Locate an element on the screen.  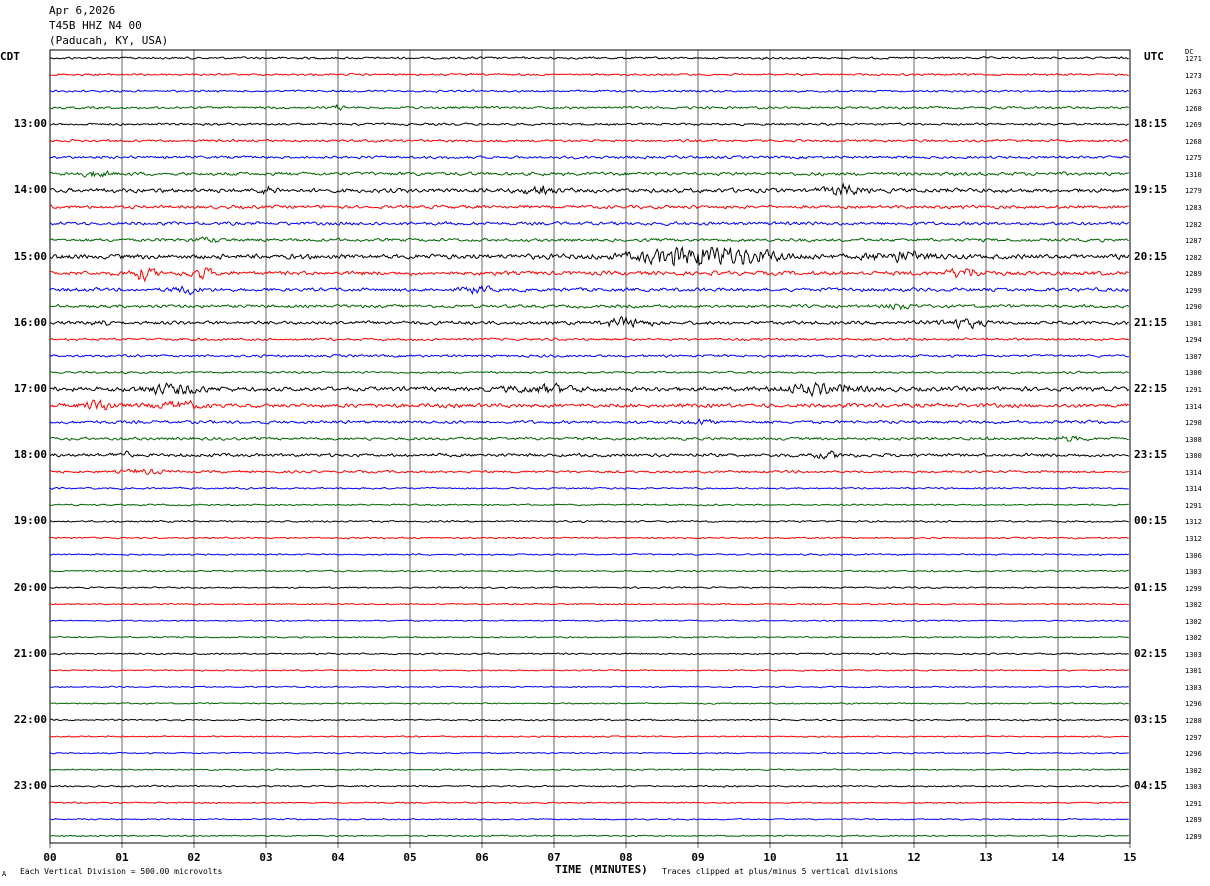
right-hour-label: 18:15 is located at coordinates (1151, 124).